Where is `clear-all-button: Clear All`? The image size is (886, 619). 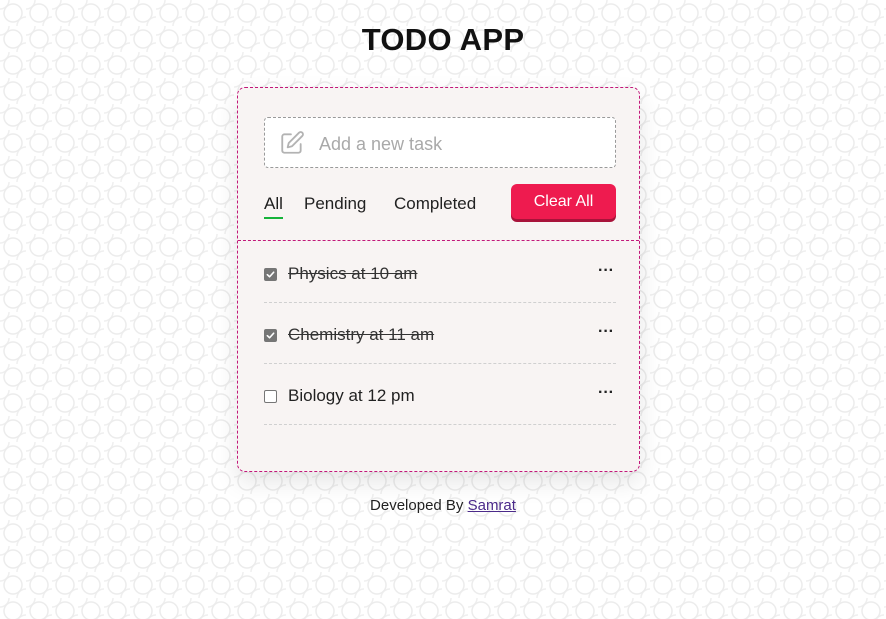 clear-all-button: Clear All is located at coordinates (563, 201).